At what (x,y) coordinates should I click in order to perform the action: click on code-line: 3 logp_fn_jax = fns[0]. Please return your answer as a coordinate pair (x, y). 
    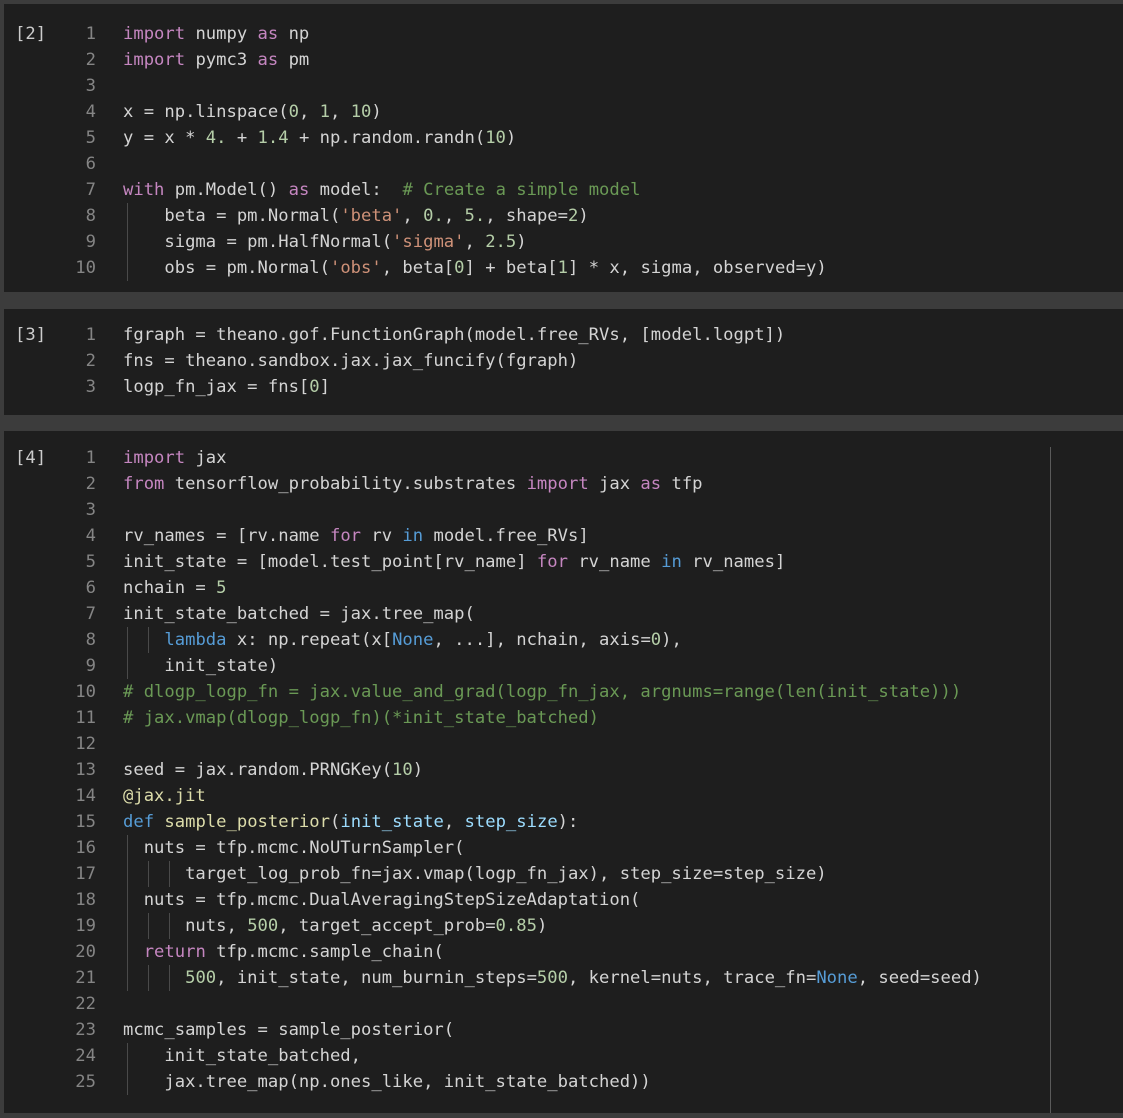
    Looking at the image, I should click on (563, 387).